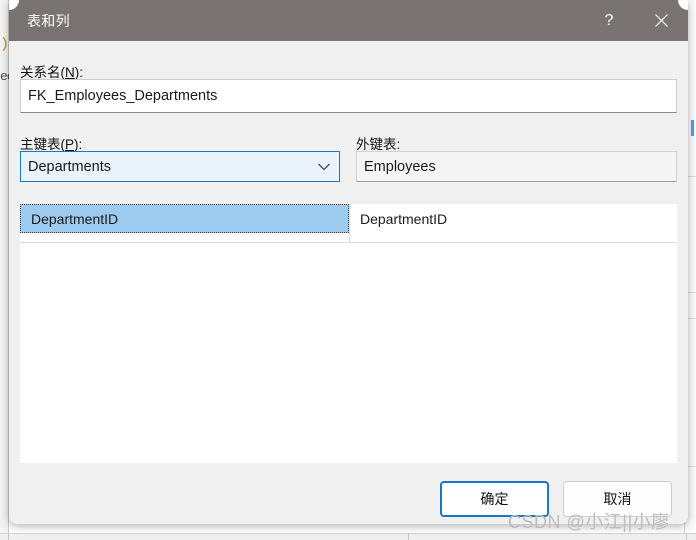 The height and width of the screenshot is (540, 696). I want to click on table-row, so click(348, 238).